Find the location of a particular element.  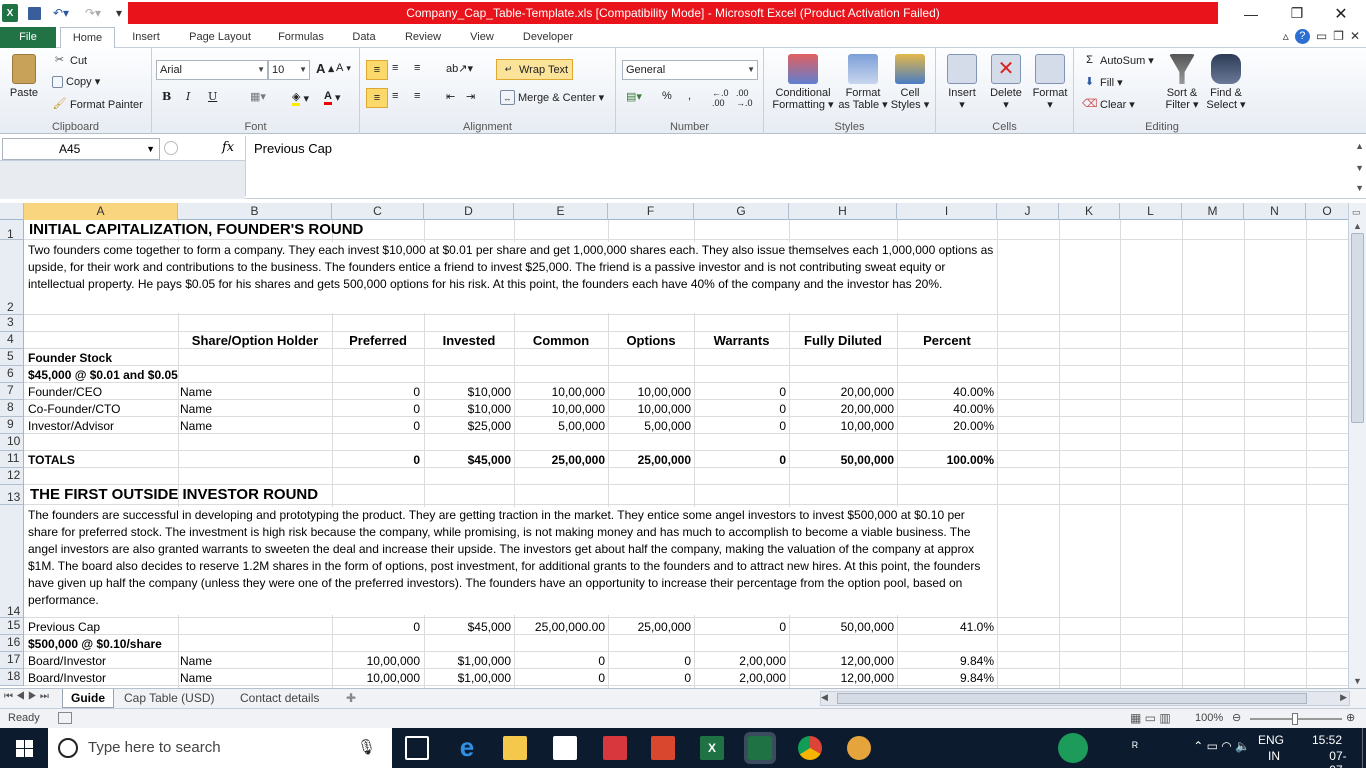

cell-percent: 41.0% is located at coordinates (945, 627).